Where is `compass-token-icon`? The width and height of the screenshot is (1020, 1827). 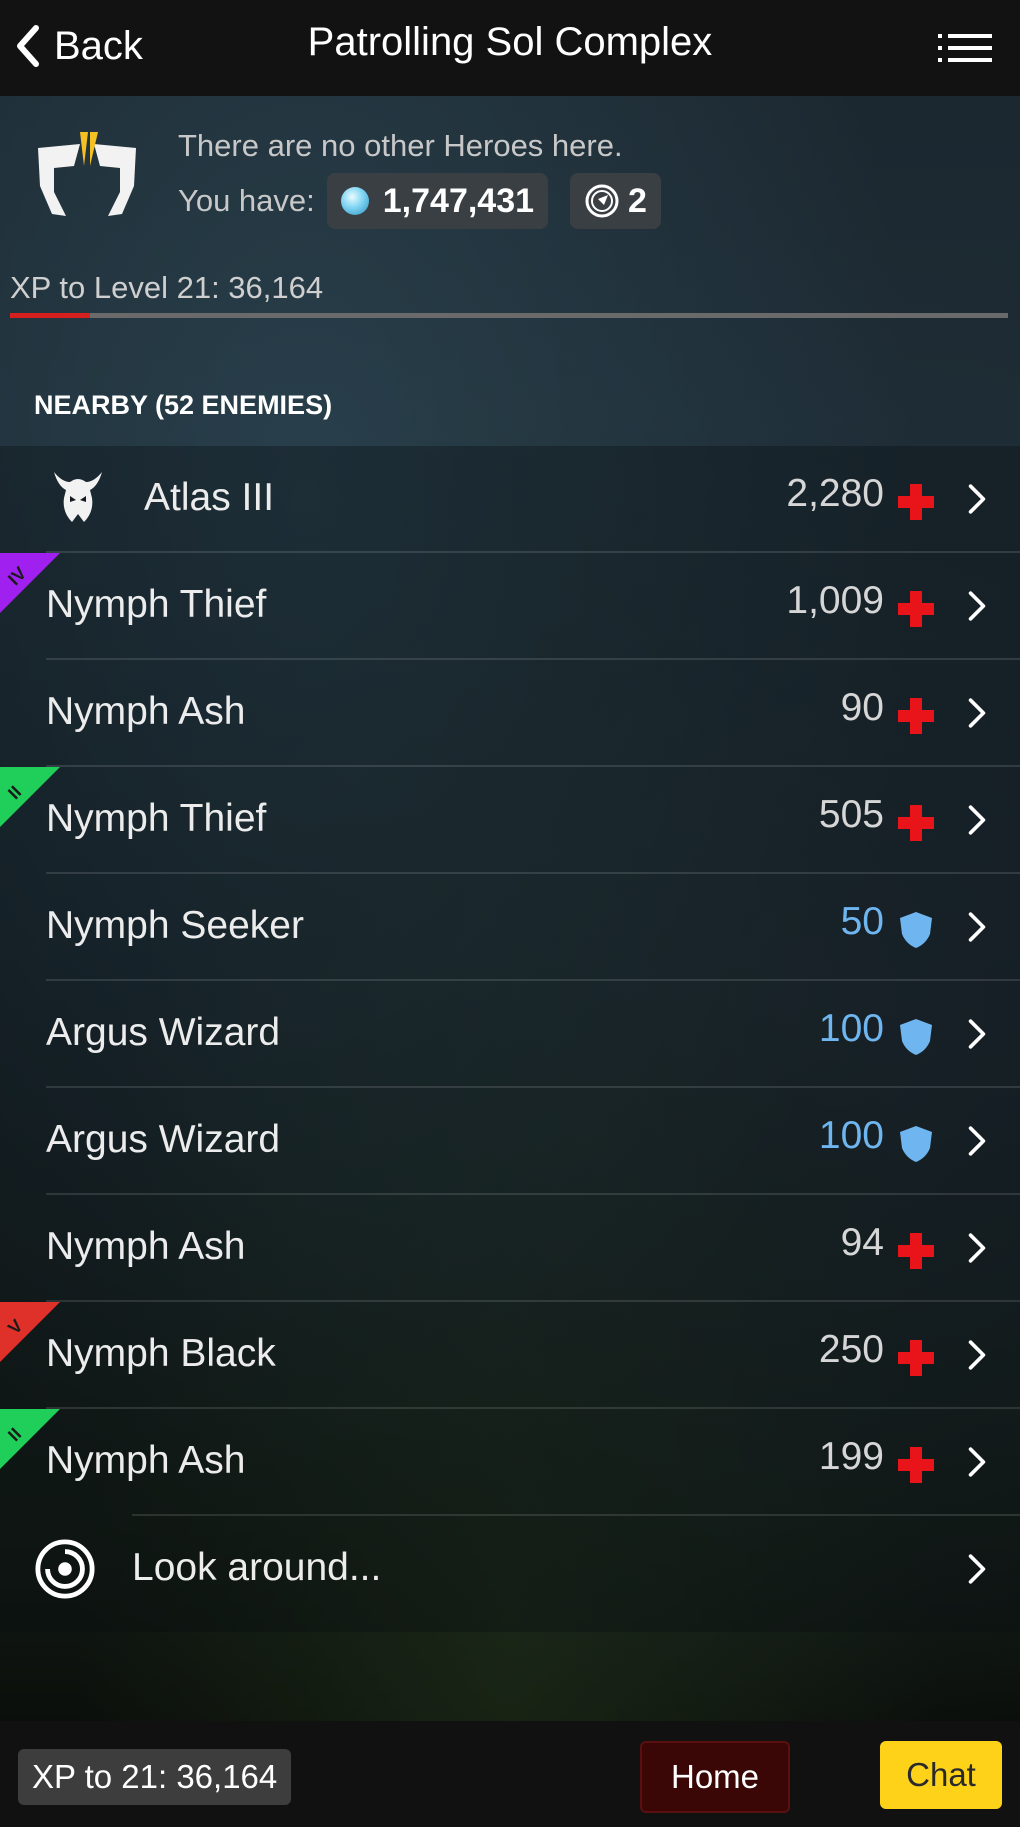
compass-token-icon is located at coordinates (602, 201).